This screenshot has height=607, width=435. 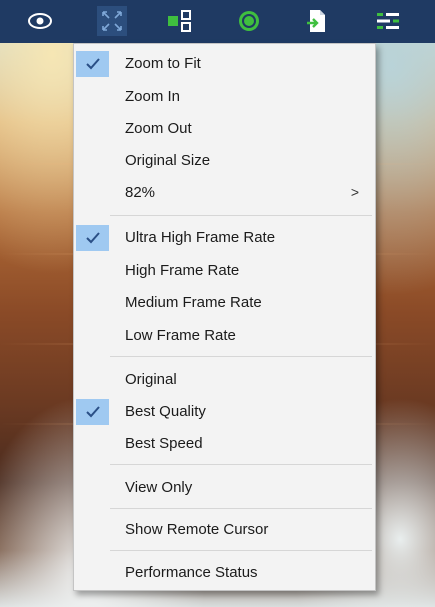 What do you see at coordinates (224, 487) in the screenshot?
I see `menu-item-view-only: View Only` at bounding box center [224, 487].